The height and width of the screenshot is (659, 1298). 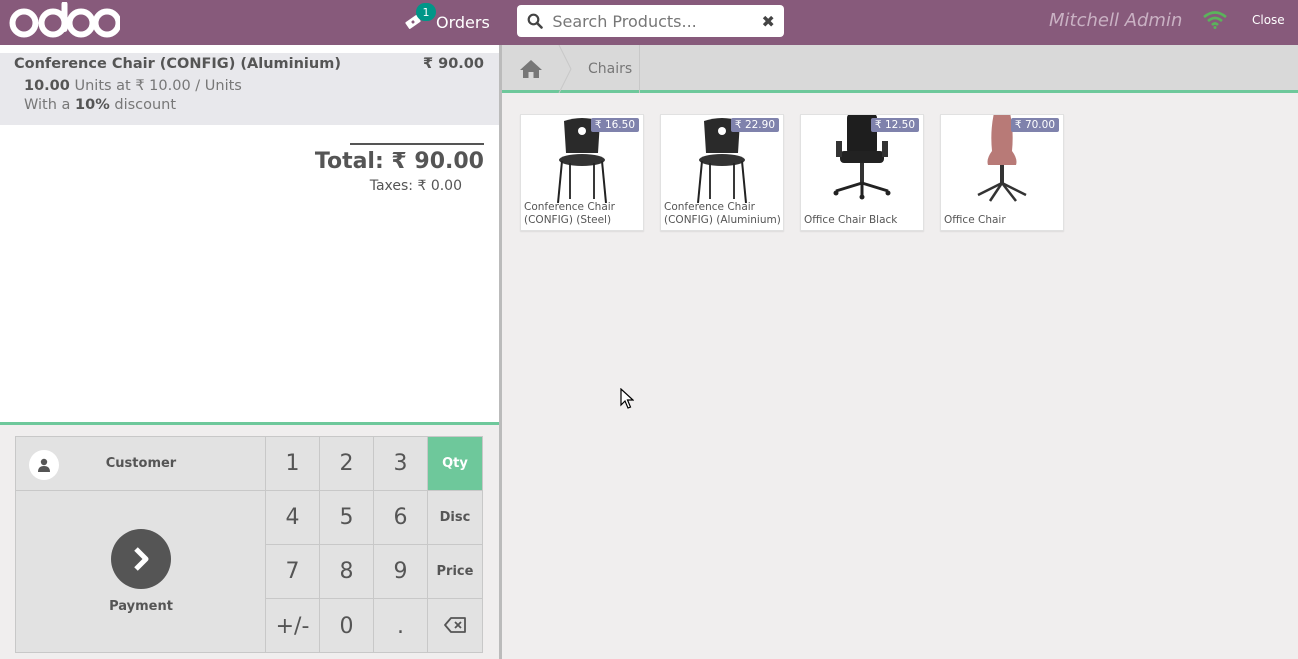 What do you see at coordinates (639, 69) in the screenshot?
I see `breadcrumb-end-divider` at bounding box center [639, 69].